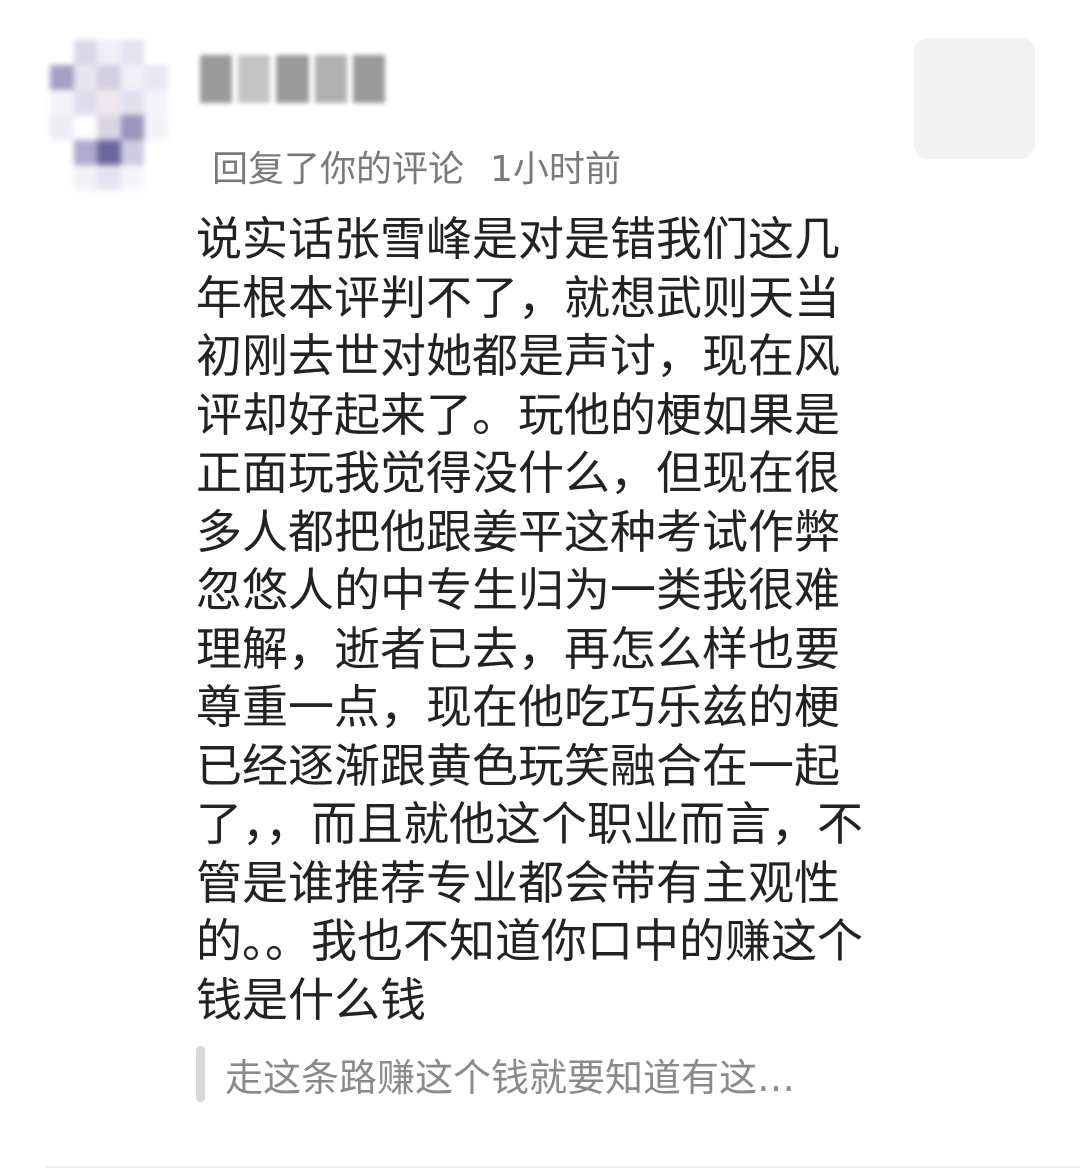  What do you see at coordinates (338, 169) in the screenshot?
I see `reply-action-text: 回复了你的评论` at bounding box center [338, 169].